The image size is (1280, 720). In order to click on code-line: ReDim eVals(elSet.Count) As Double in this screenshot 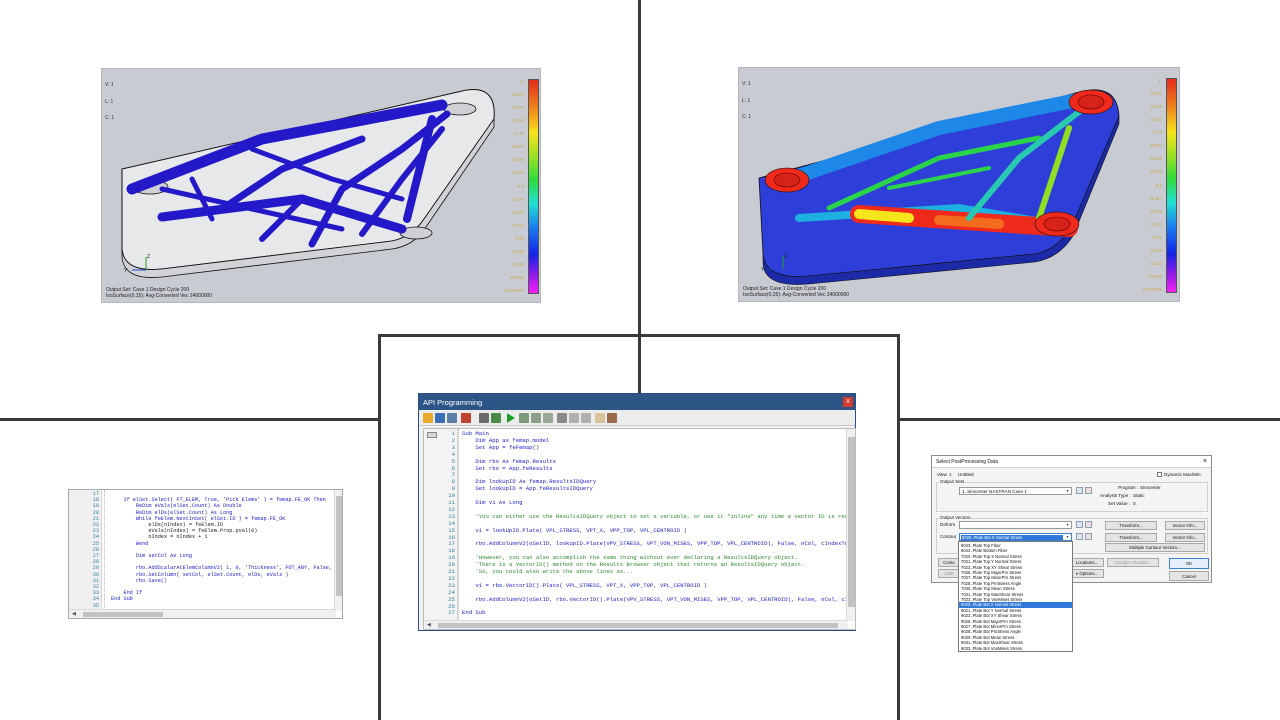, I will do `click(176, 506)`.